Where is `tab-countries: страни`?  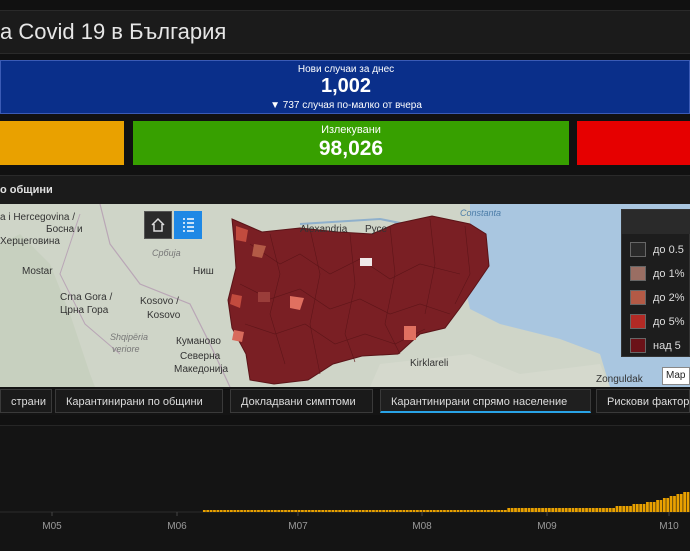 tab-countries: страни is located at coordinates (26, 401).